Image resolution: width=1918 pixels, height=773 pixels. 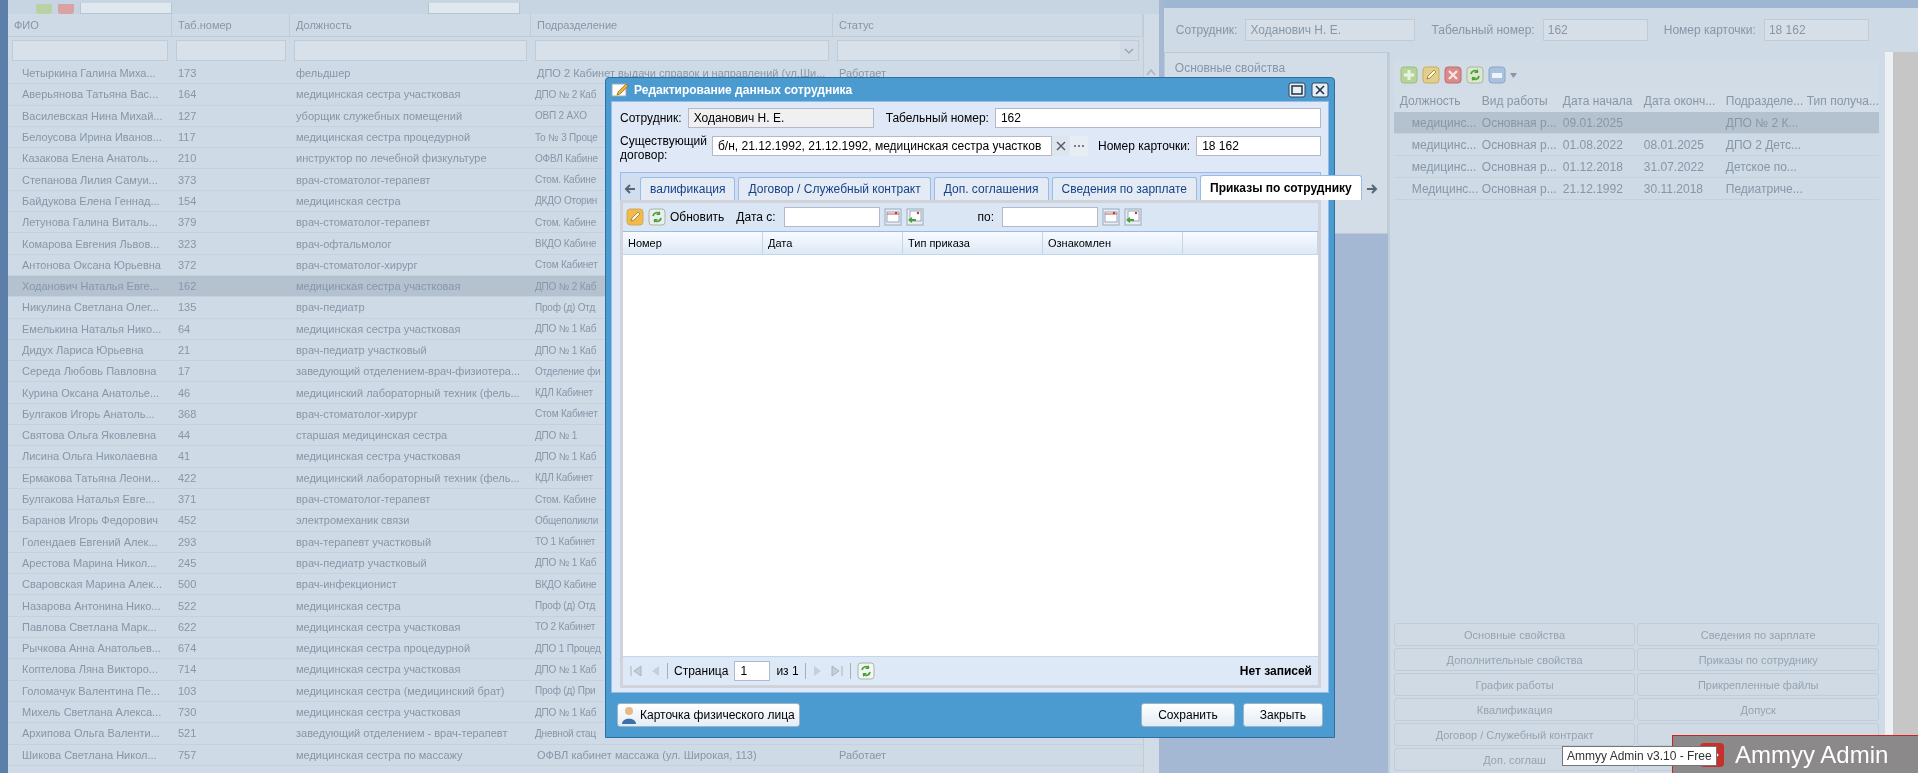 What do you see at coordinates (400, 690) in the screenshot?
I see `table-cell-text: медицинская сестра (медицинский брат)` at bounding box center [400, 690].